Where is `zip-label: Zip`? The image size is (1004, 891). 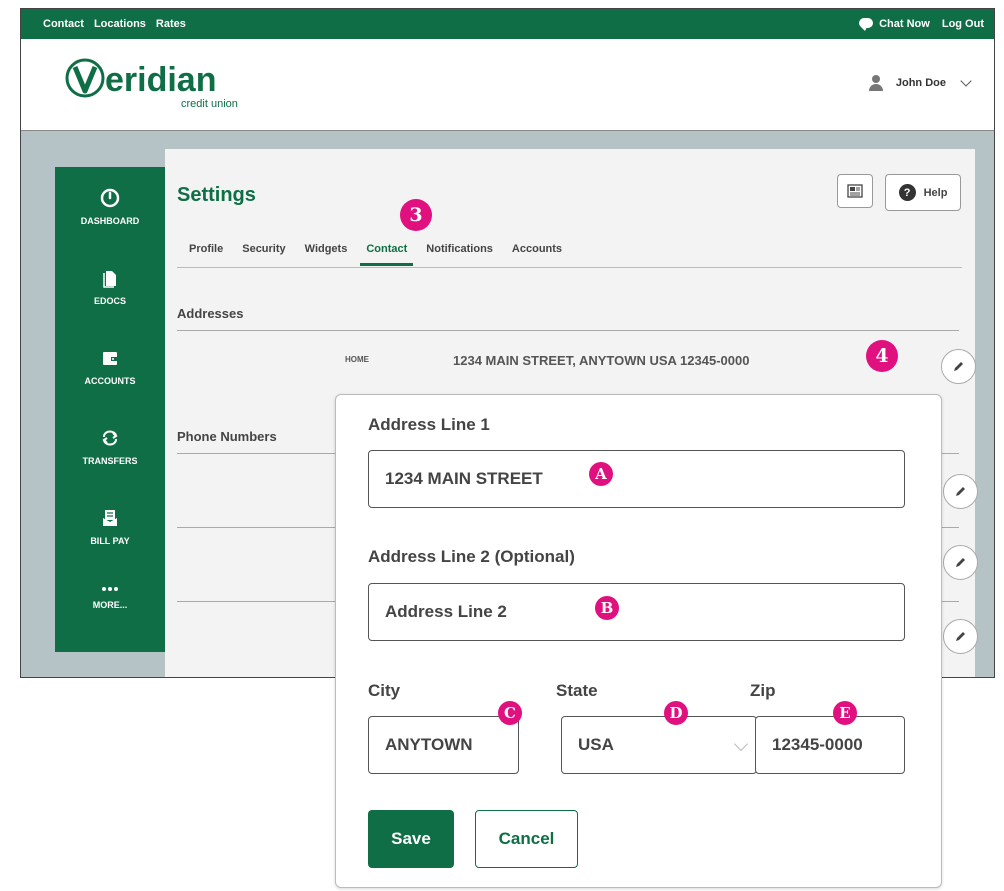
zip-label: Zip is located at coordinates (763, 690).